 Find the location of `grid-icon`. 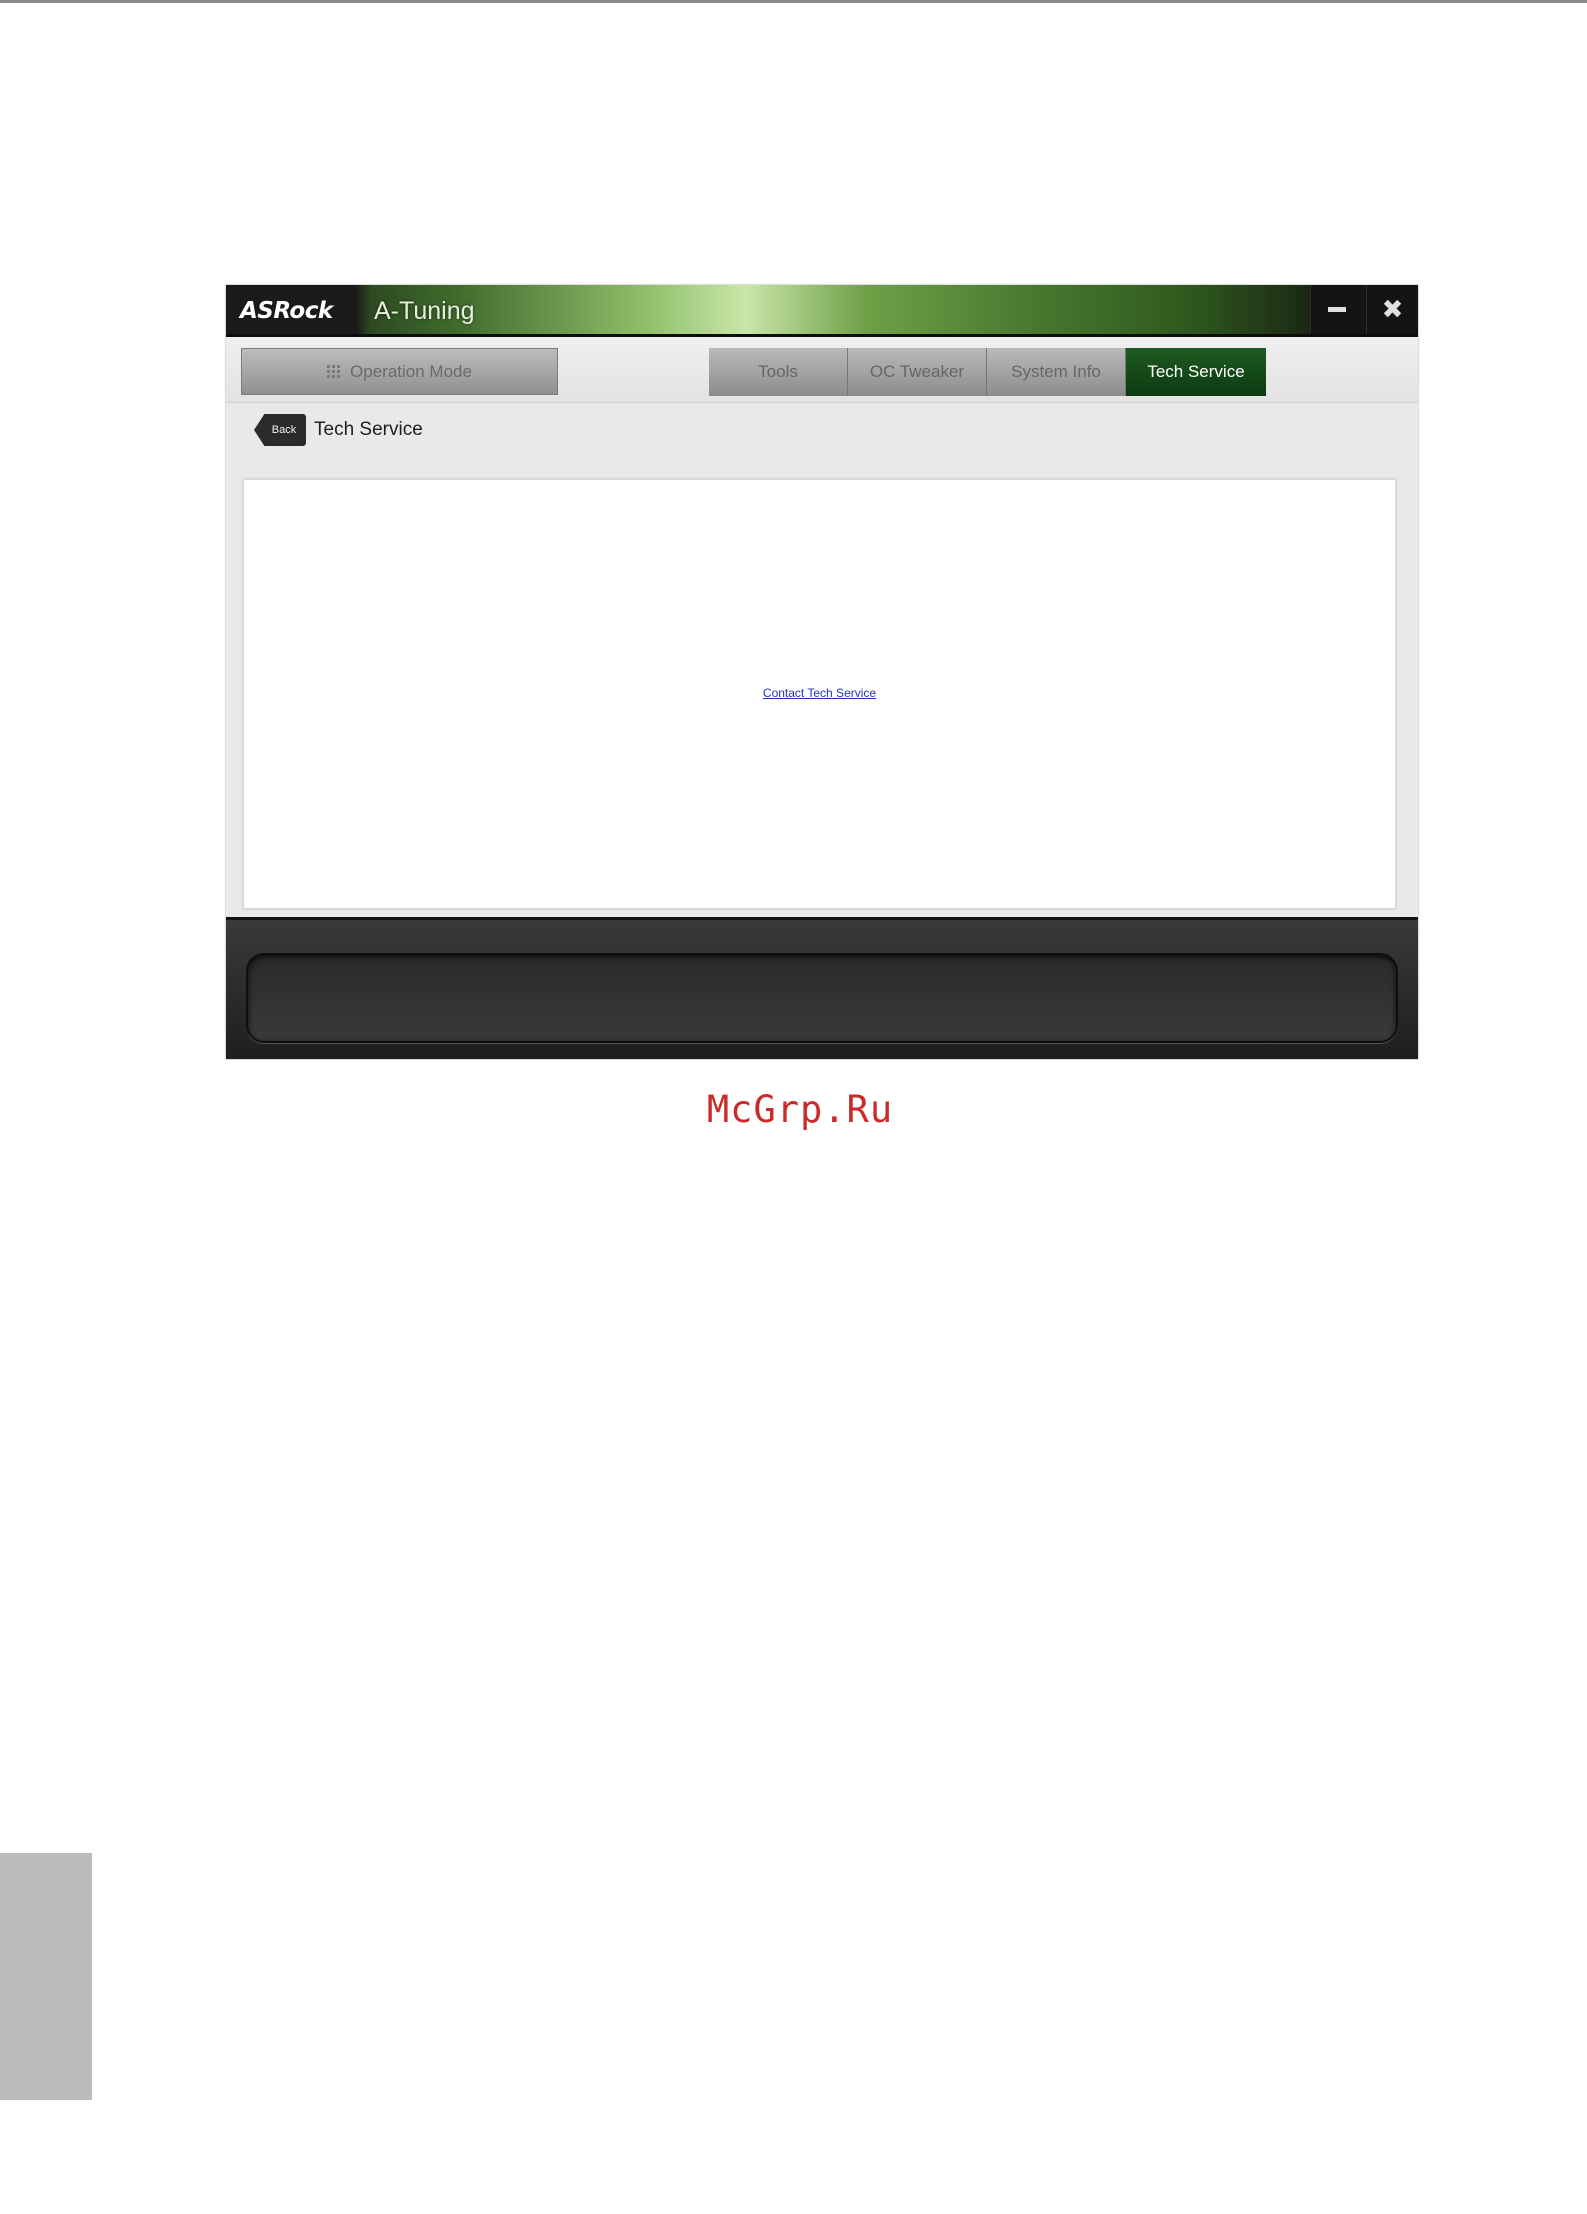

grid-icon is located at coordinates (334, 371).